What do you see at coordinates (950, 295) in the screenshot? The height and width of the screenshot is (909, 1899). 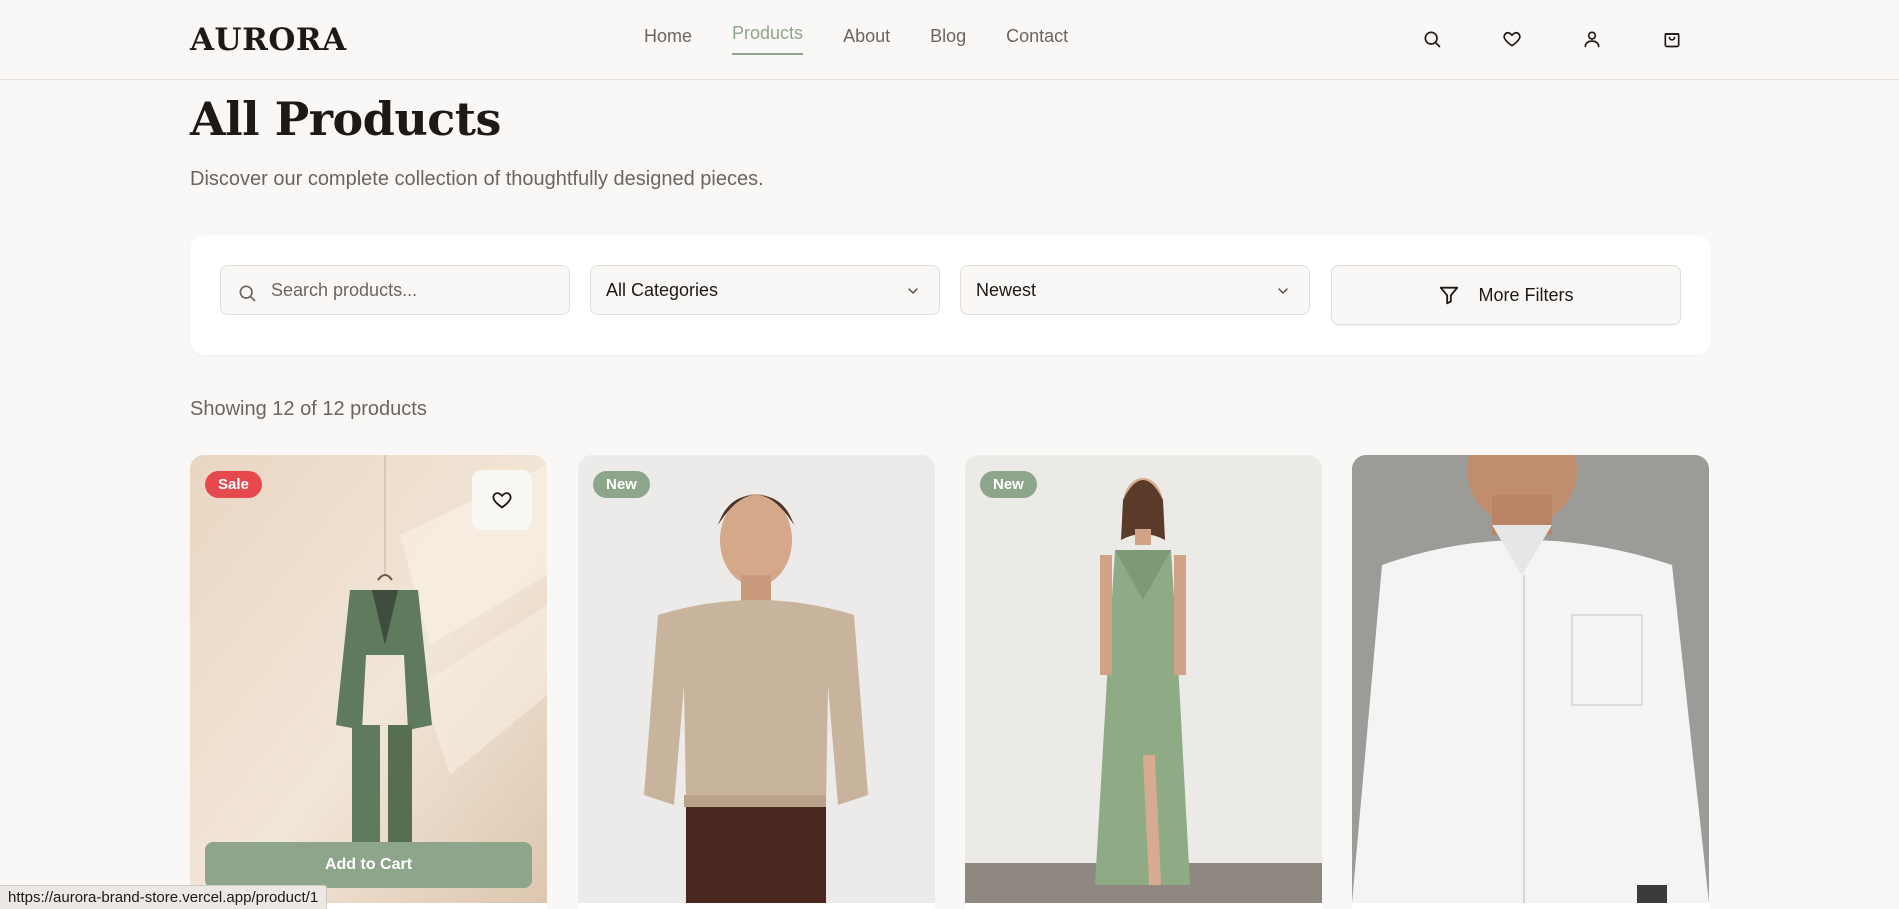 I see `filter-panel: All Categories Newest More Filters` at bounding box center [950, 295].